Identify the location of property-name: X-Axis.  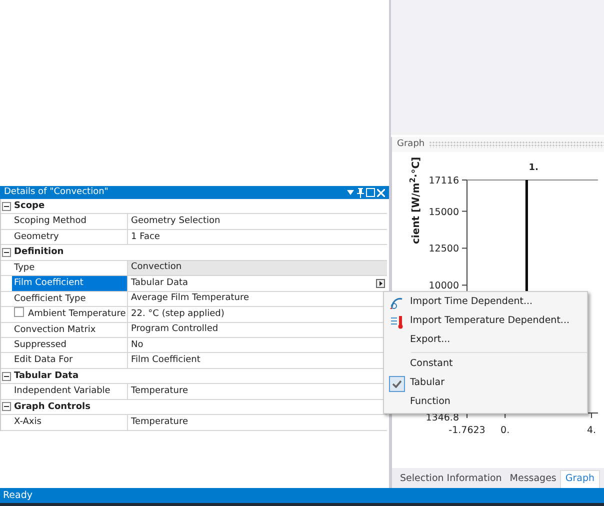
(70, 422).